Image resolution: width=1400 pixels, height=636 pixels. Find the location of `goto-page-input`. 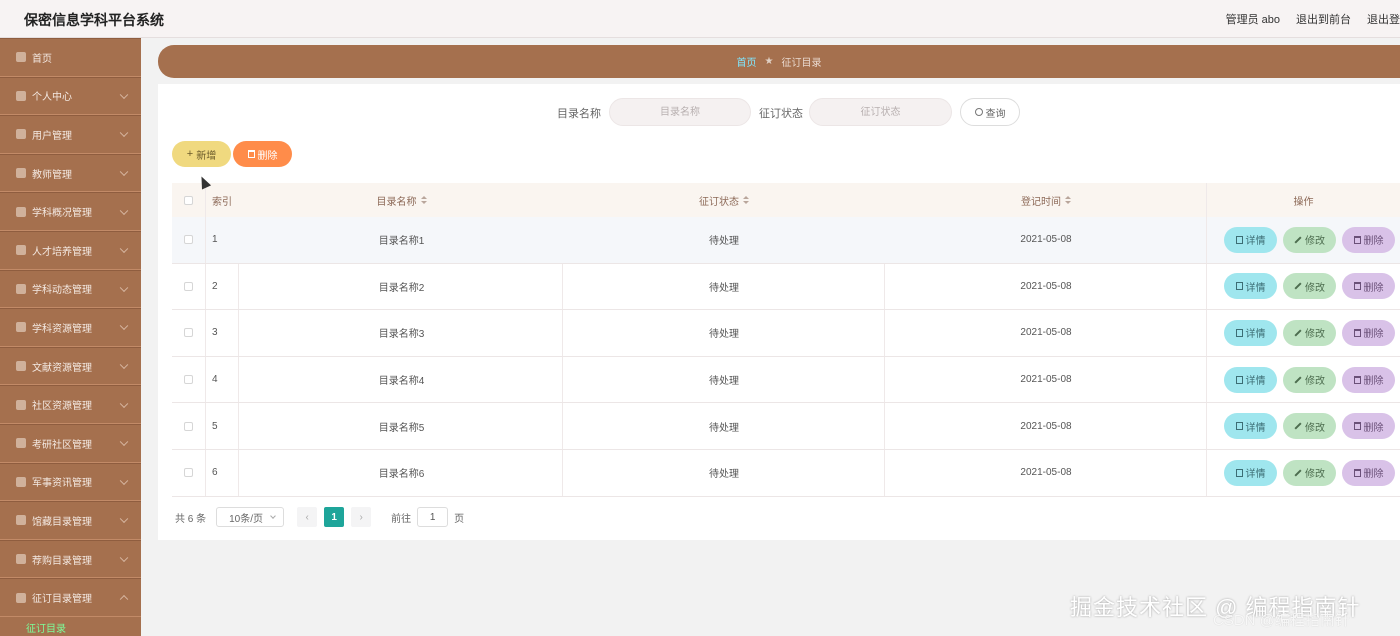

goto-page-input is located at coordinates (433, 517).